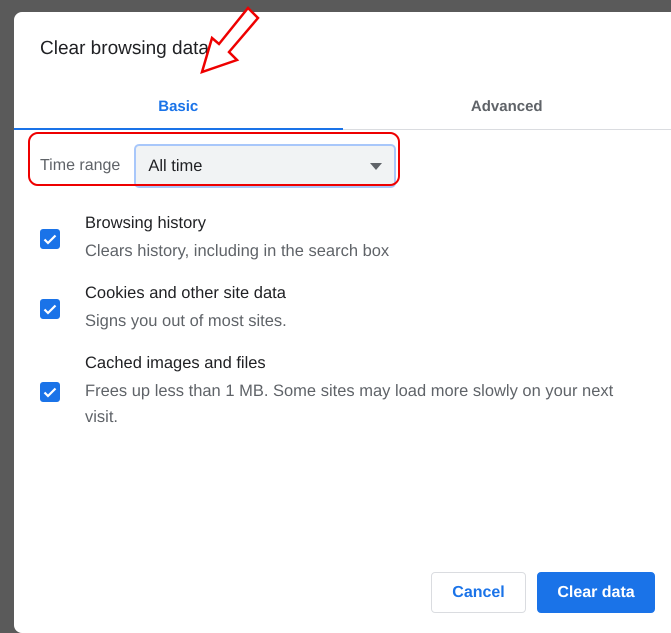 This screenshot has width=671, height=633. I want to click on option-title: Browsing history, so click(146, 223).